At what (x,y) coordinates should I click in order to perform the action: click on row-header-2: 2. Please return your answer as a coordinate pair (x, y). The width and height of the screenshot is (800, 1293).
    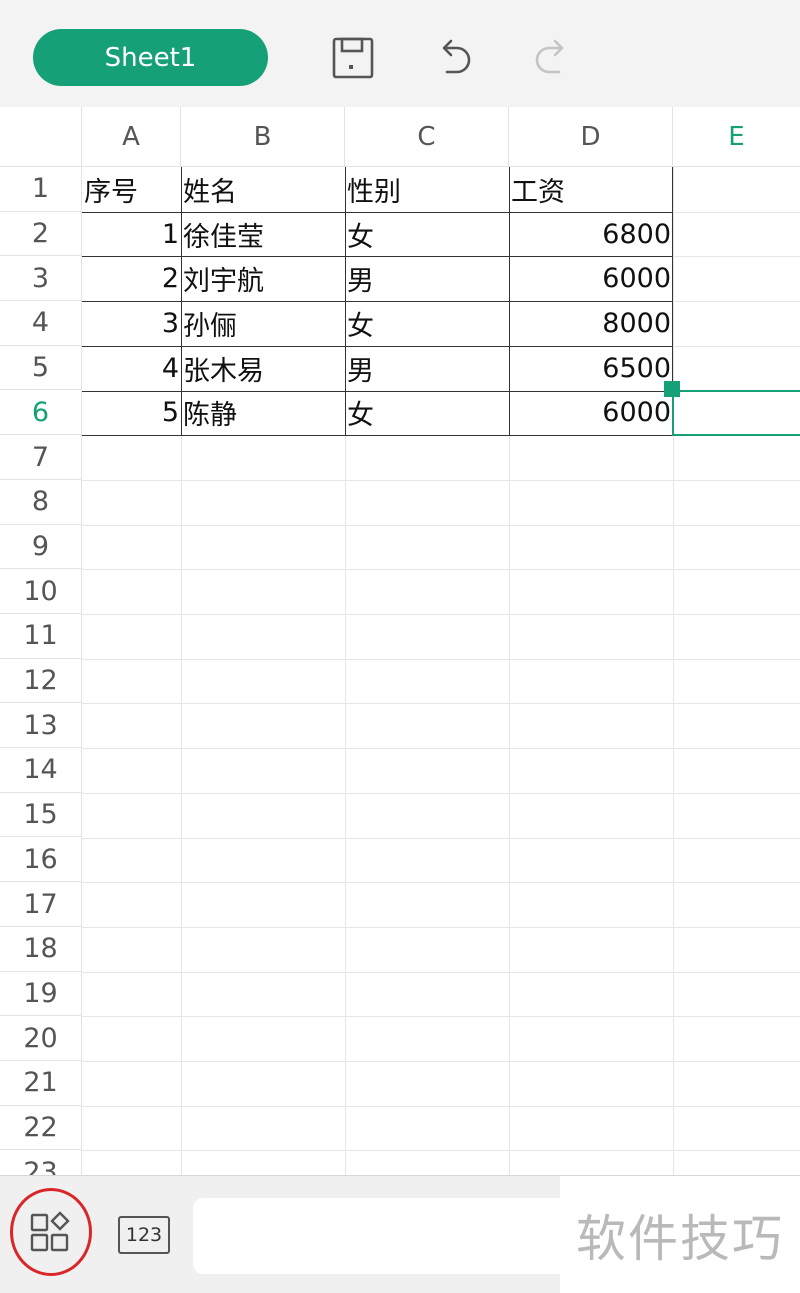
    Looking at the image, I should click on (41, 234).